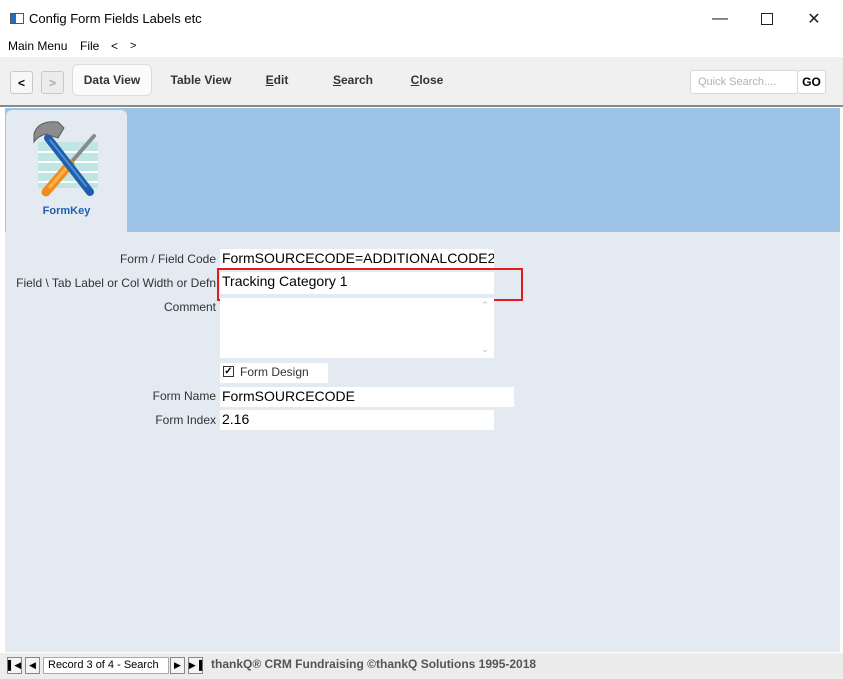 The height and width of the screenshot is (679, 843). What do you see at coordinates (427, 80) in the screenshot?
I see `close-button: Close` at bounding box center [427, 80].